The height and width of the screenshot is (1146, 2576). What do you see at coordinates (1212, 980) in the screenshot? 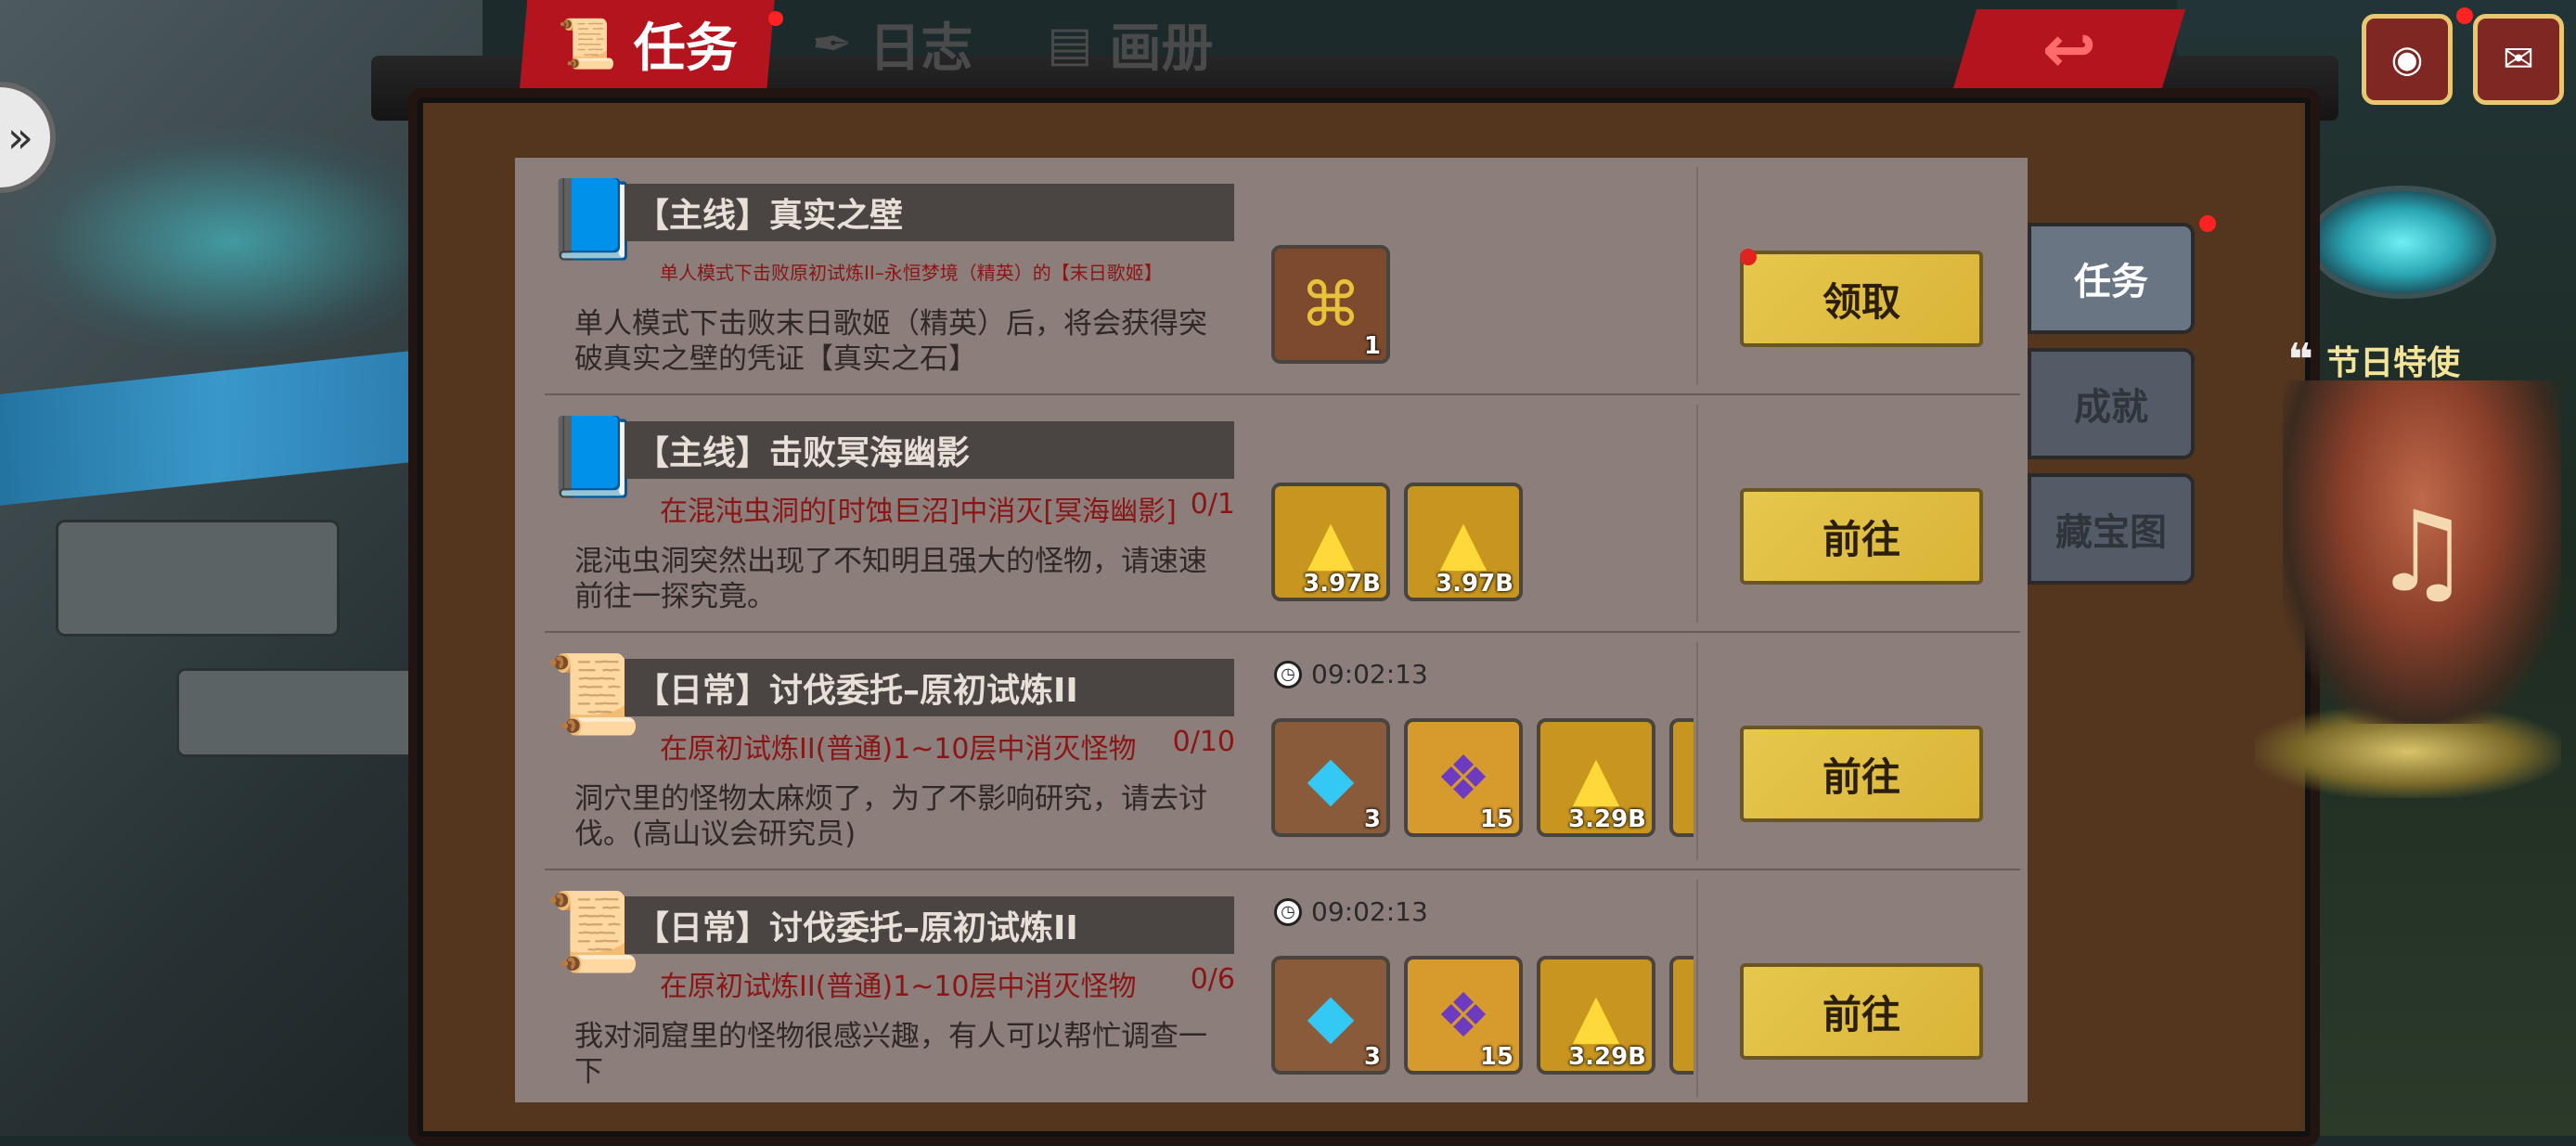
I see `quest-progress: 0/6` at bounding box center [1212, 980].